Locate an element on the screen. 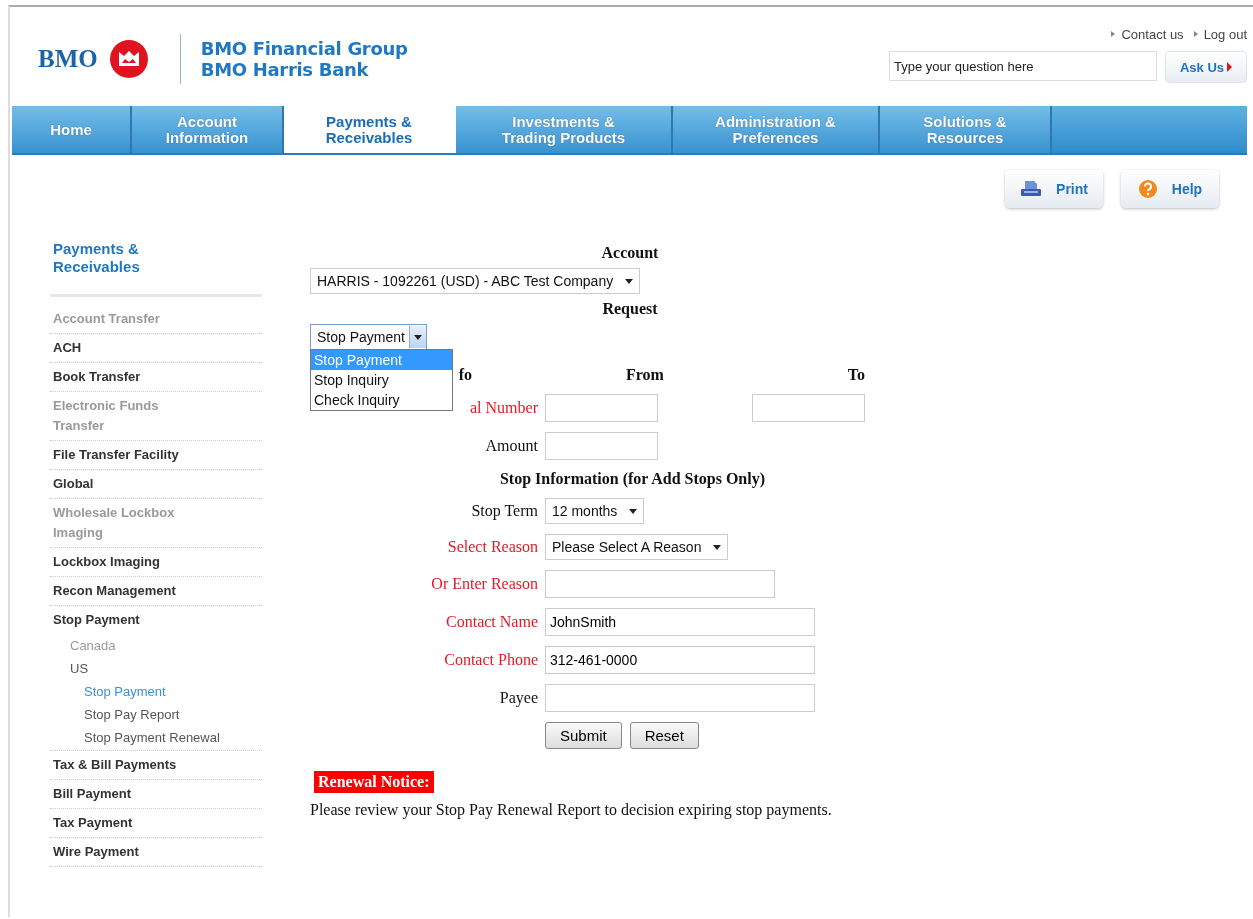  dropdown-option: Check Inquiry is located at coordinates (381, 400).